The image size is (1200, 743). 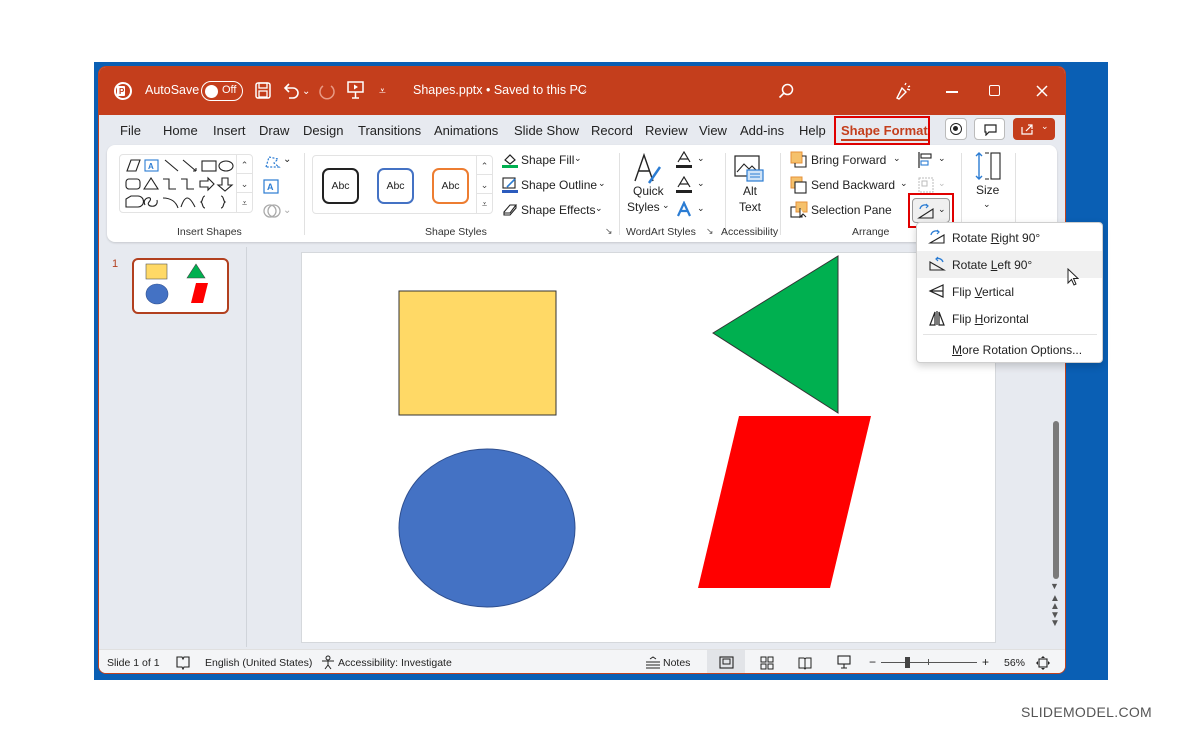 I want to click on slide-show-view-icon, so click(x=844, y=662).